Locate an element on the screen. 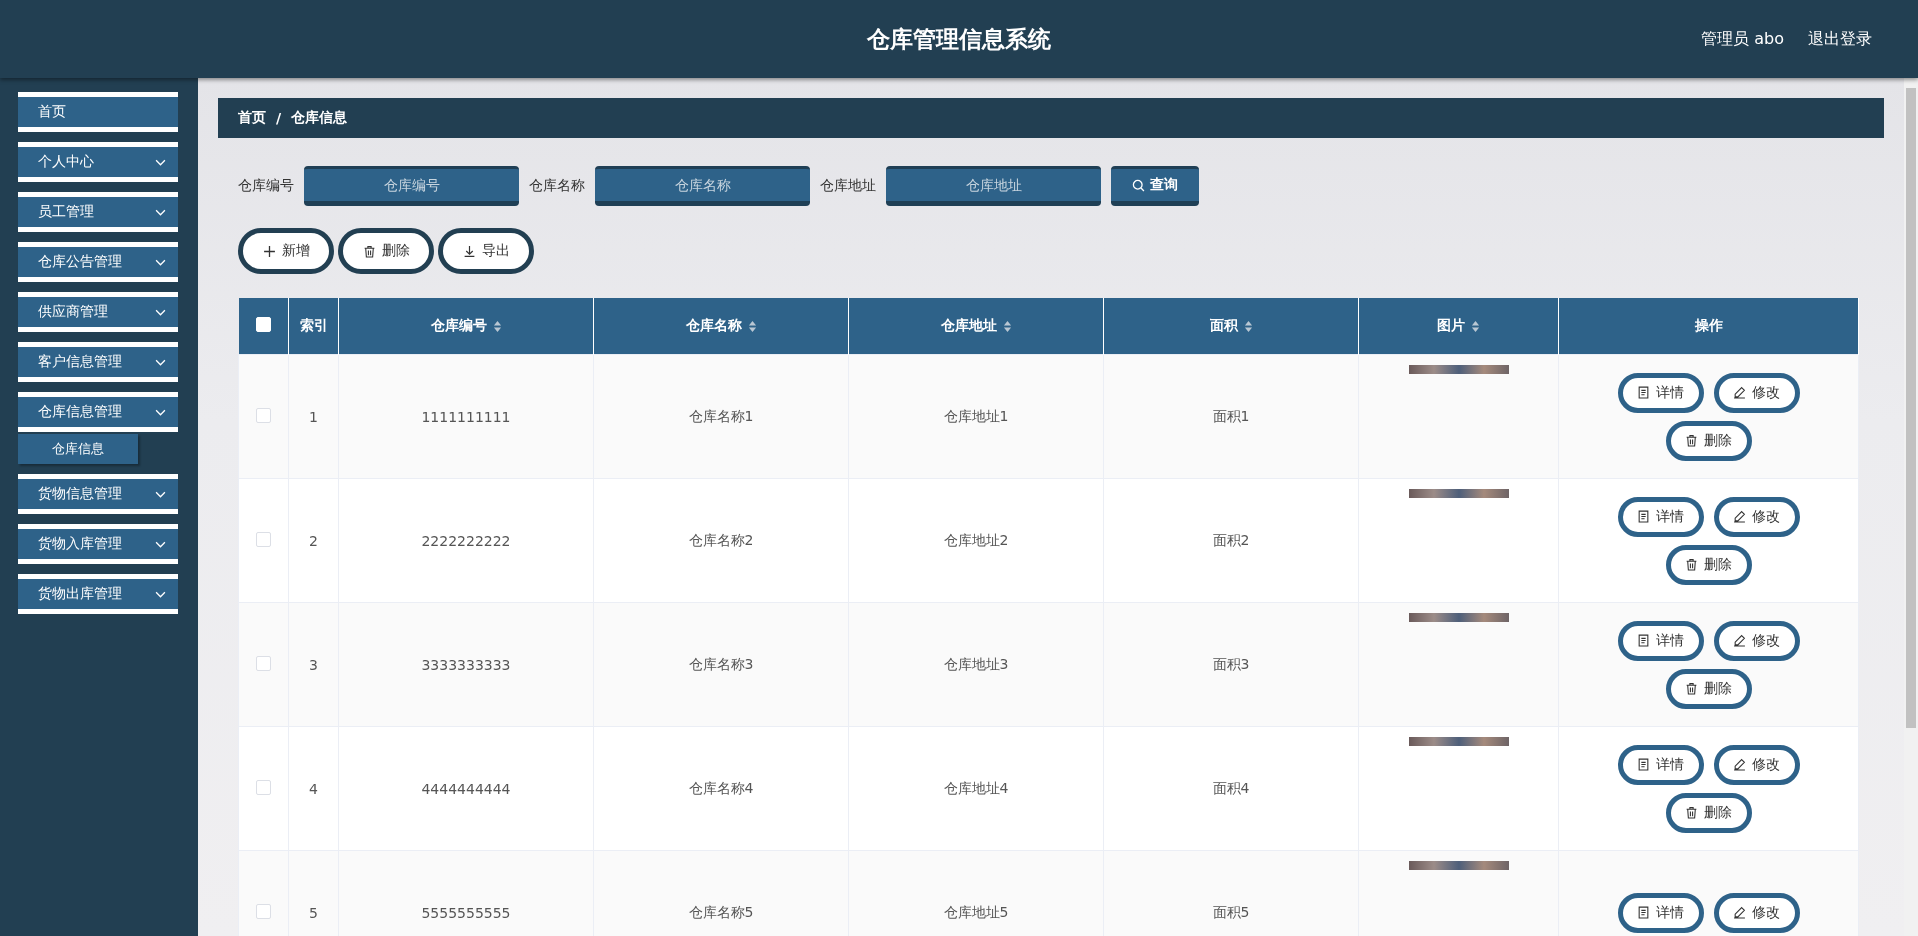  sidebar-menu-item: 个人中心 is located at coordinates (98, 162).